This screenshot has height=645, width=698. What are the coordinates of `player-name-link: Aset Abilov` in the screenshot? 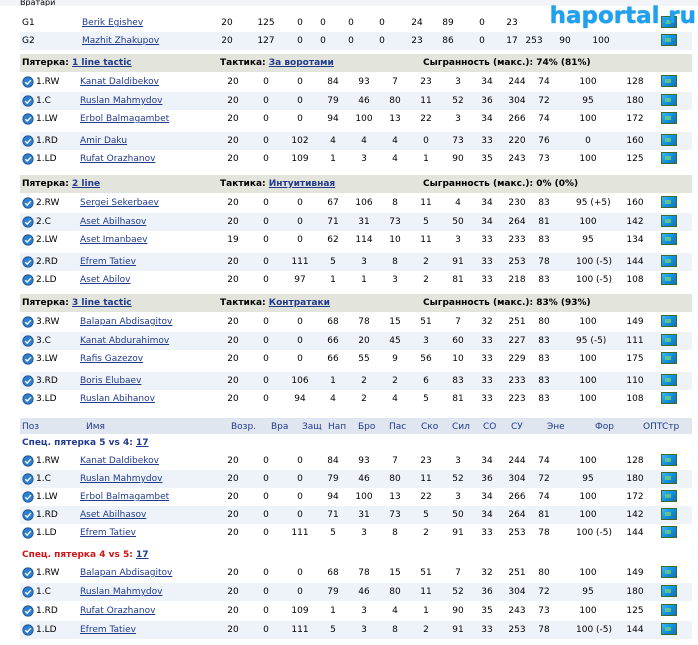 It's located at (105, 280).